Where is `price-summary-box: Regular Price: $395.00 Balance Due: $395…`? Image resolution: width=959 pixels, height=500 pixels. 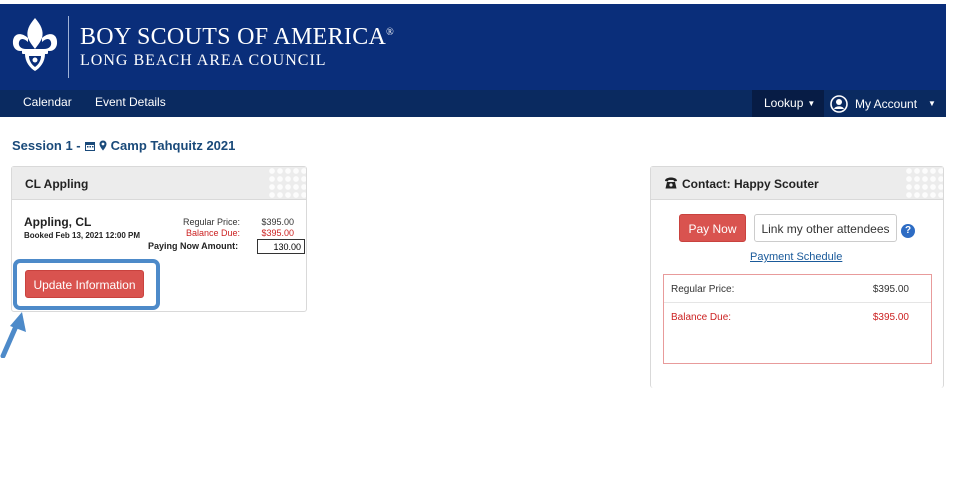
price-summary-box: Regular Price: $395.00 Balance Due: $395… is located at coordinates (797, 319).